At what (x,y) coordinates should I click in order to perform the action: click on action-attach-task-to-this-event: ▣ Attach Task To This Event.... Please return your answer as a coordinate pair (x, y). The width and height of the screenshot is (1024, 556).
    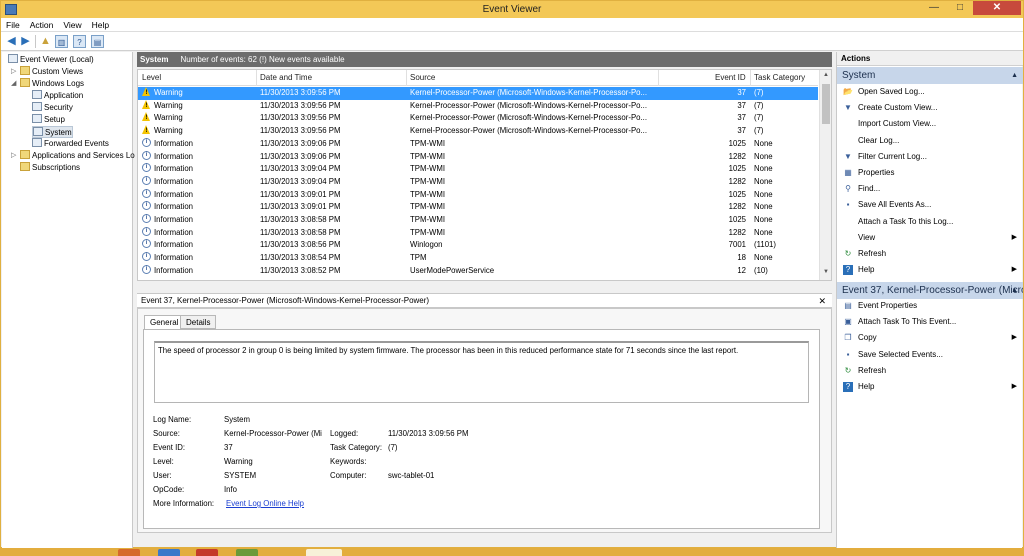
    Looking at the image, I should click on (930, 322).